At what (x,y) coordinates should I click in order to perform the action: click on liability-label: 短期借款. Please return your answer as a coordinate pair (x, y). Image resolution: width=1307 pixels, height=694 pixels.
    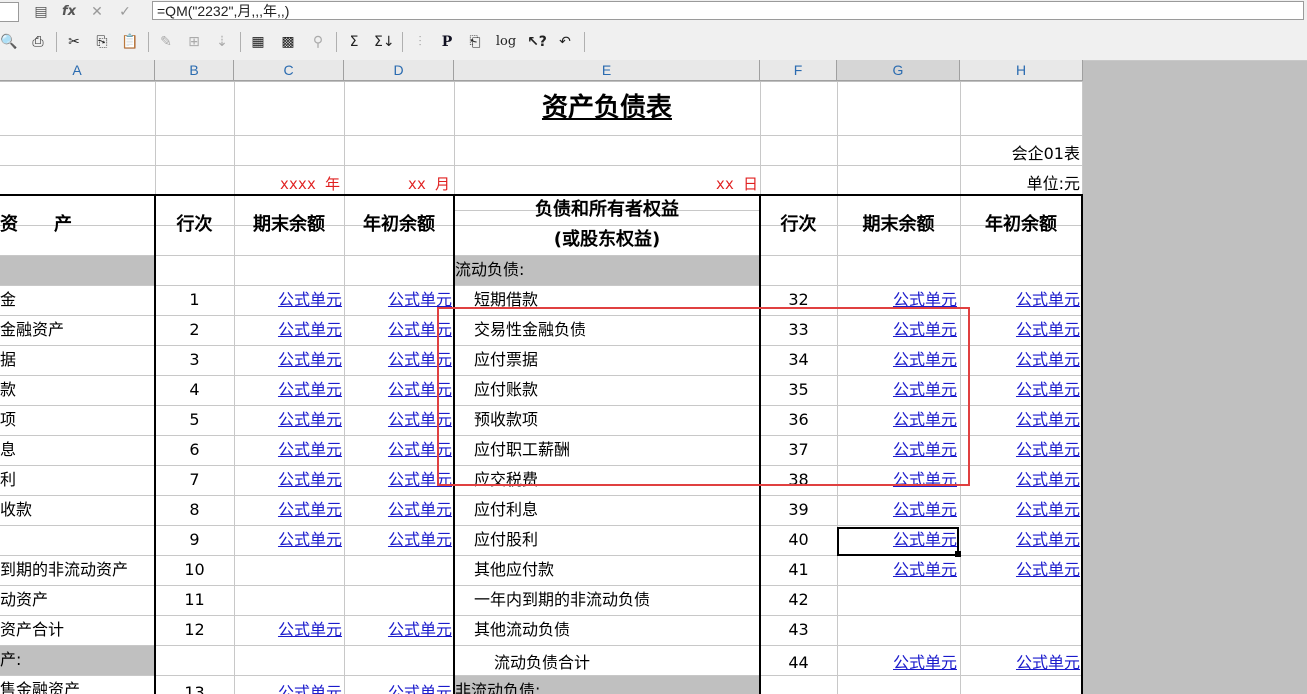
    Looking at the image, I should click on (506, 300).